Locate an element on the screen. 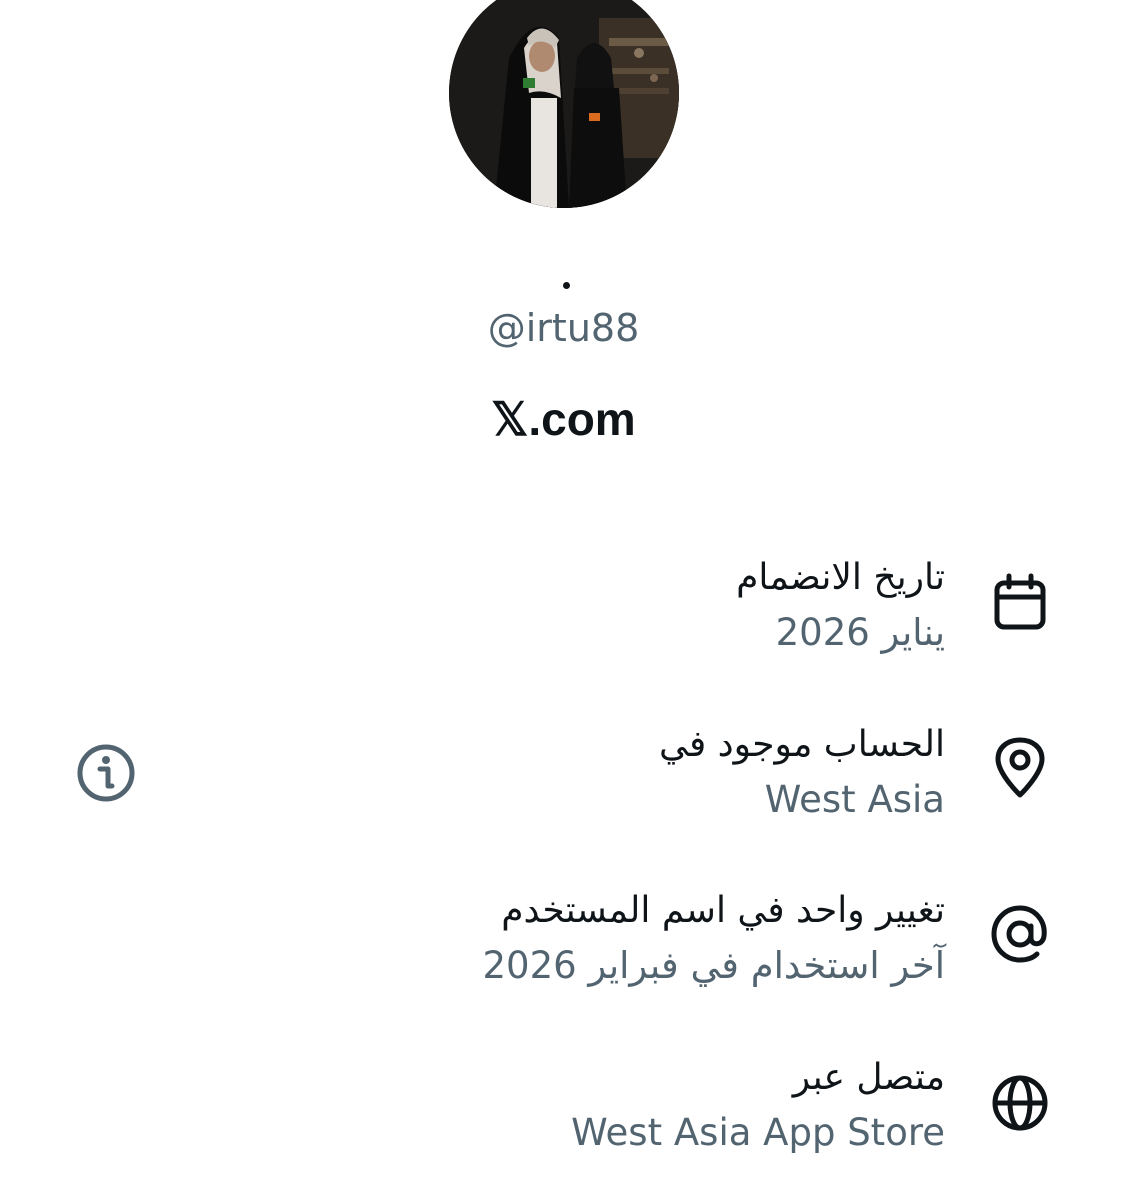 Image resolution: width=1127 pixels, height=1200 pixels. info-icon is located at coordinates (106, 773).